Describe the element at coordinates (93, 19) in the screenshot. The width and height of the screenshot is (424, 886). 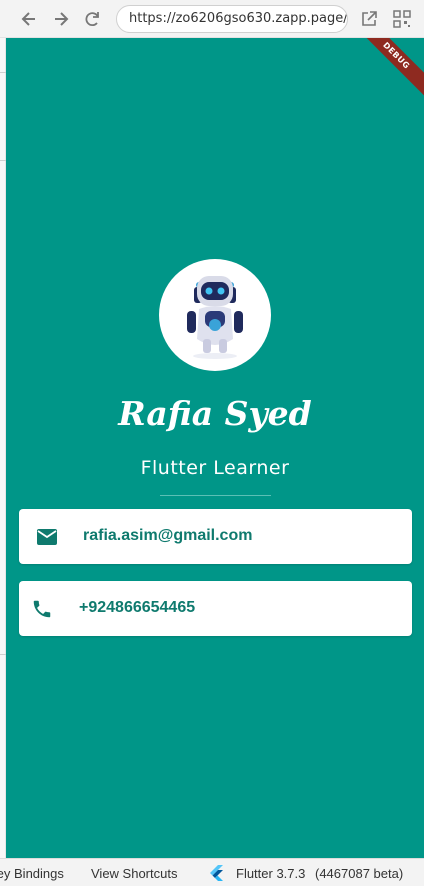
I see `reload-icon` at that location.